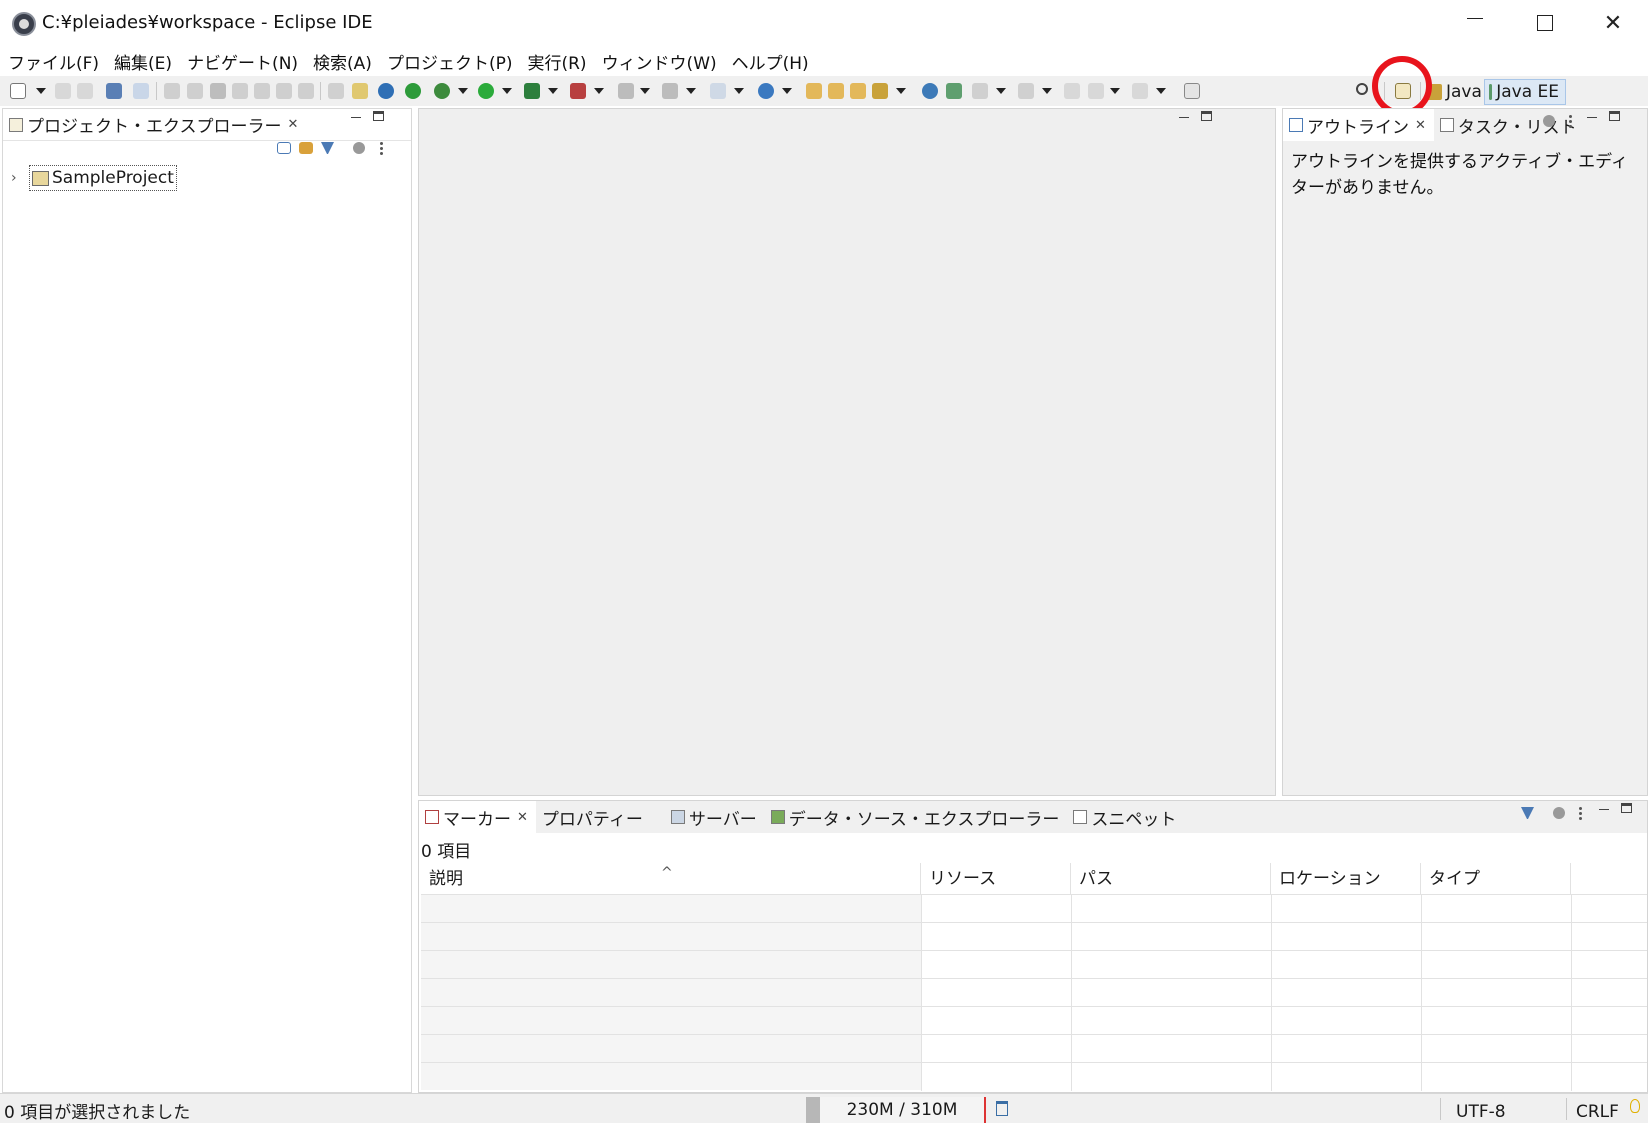  Describe the element at coordinates (599, 91) in the screenshot. I see `external-tools-dropdown-icon` at that location.